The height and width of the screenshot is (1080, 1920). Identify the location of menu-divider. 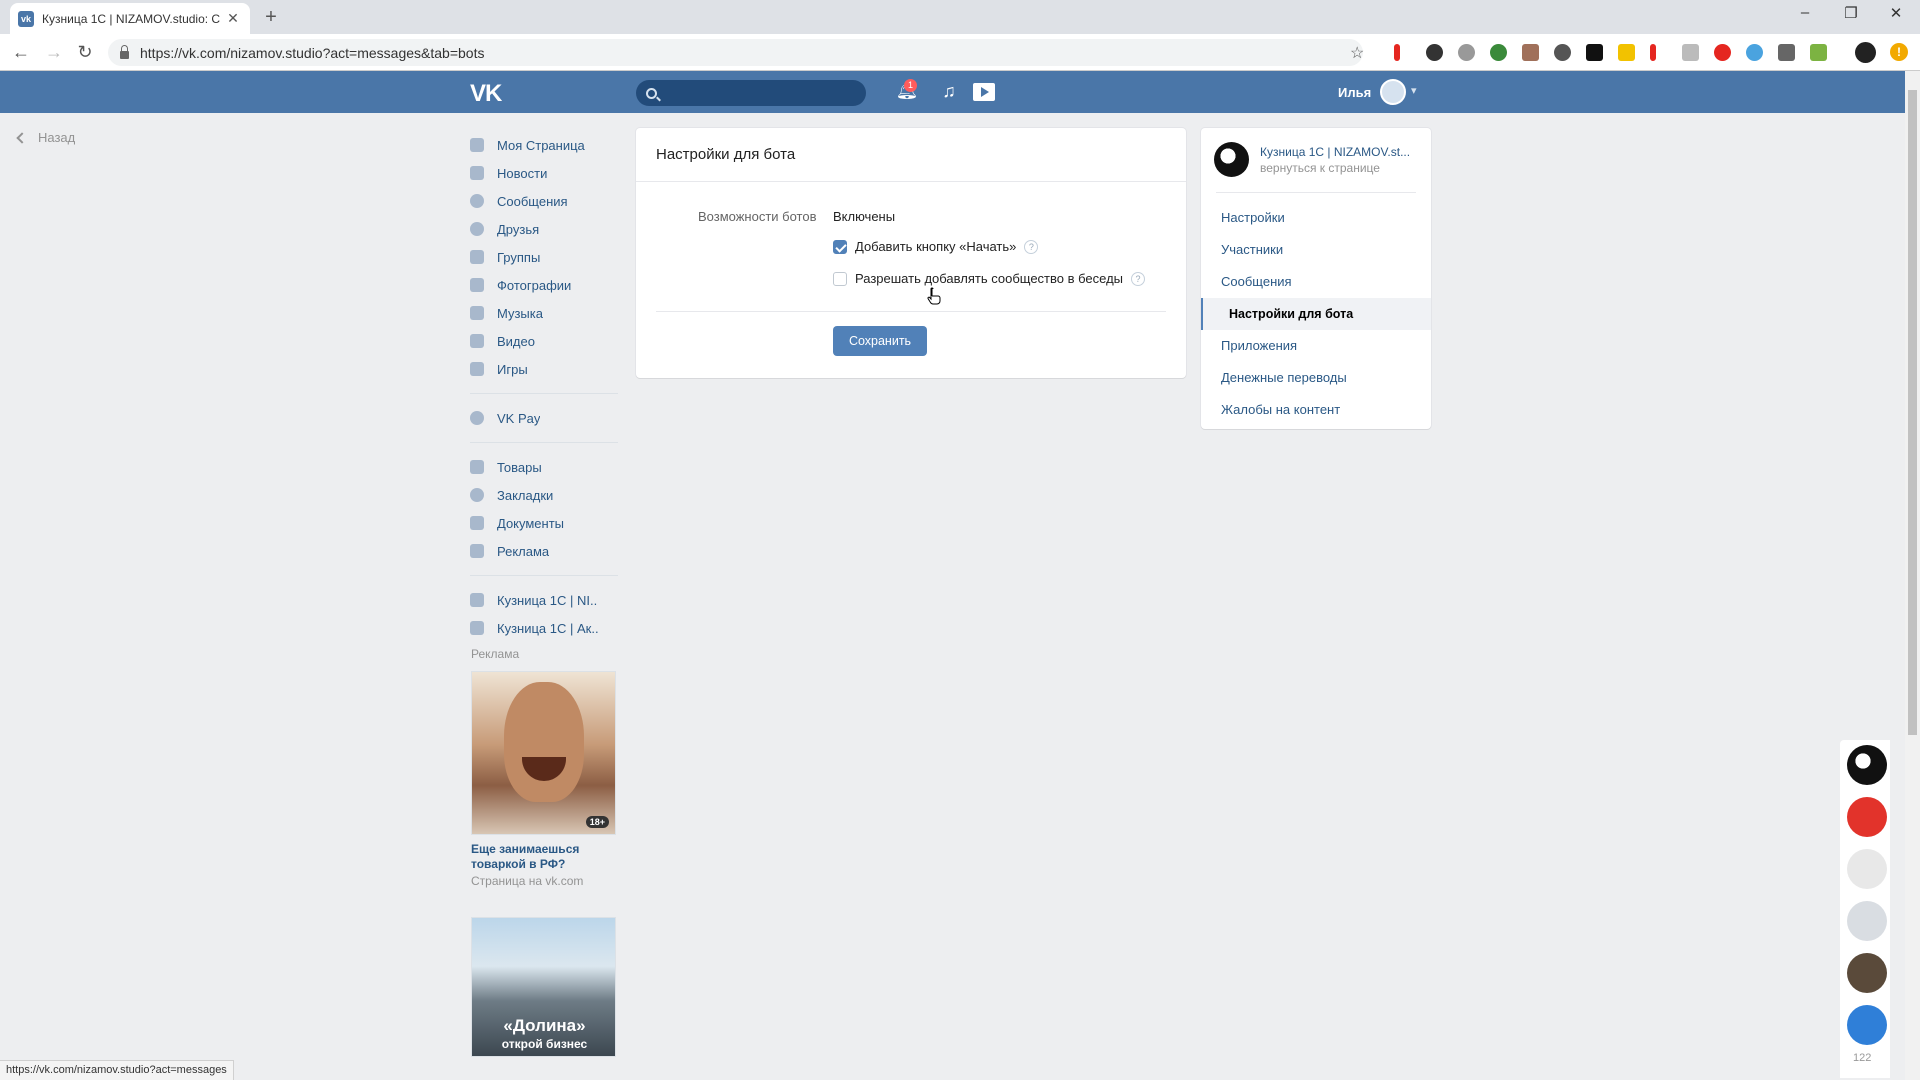
(544, 393).